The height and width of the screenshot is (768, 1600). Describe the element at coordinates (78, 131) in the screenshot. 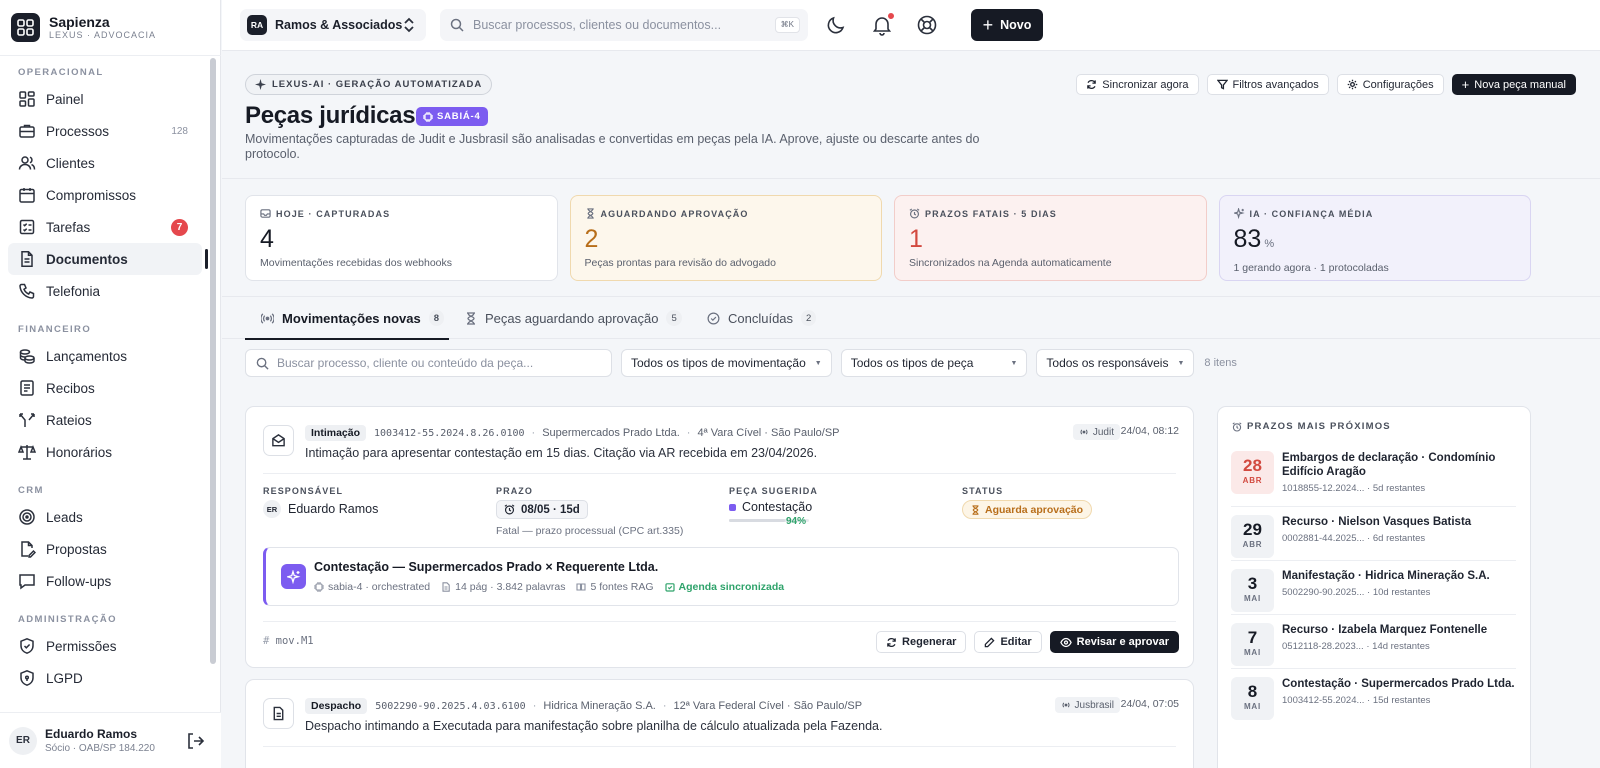

I see `sidebar-item-label: Processos` at that location.